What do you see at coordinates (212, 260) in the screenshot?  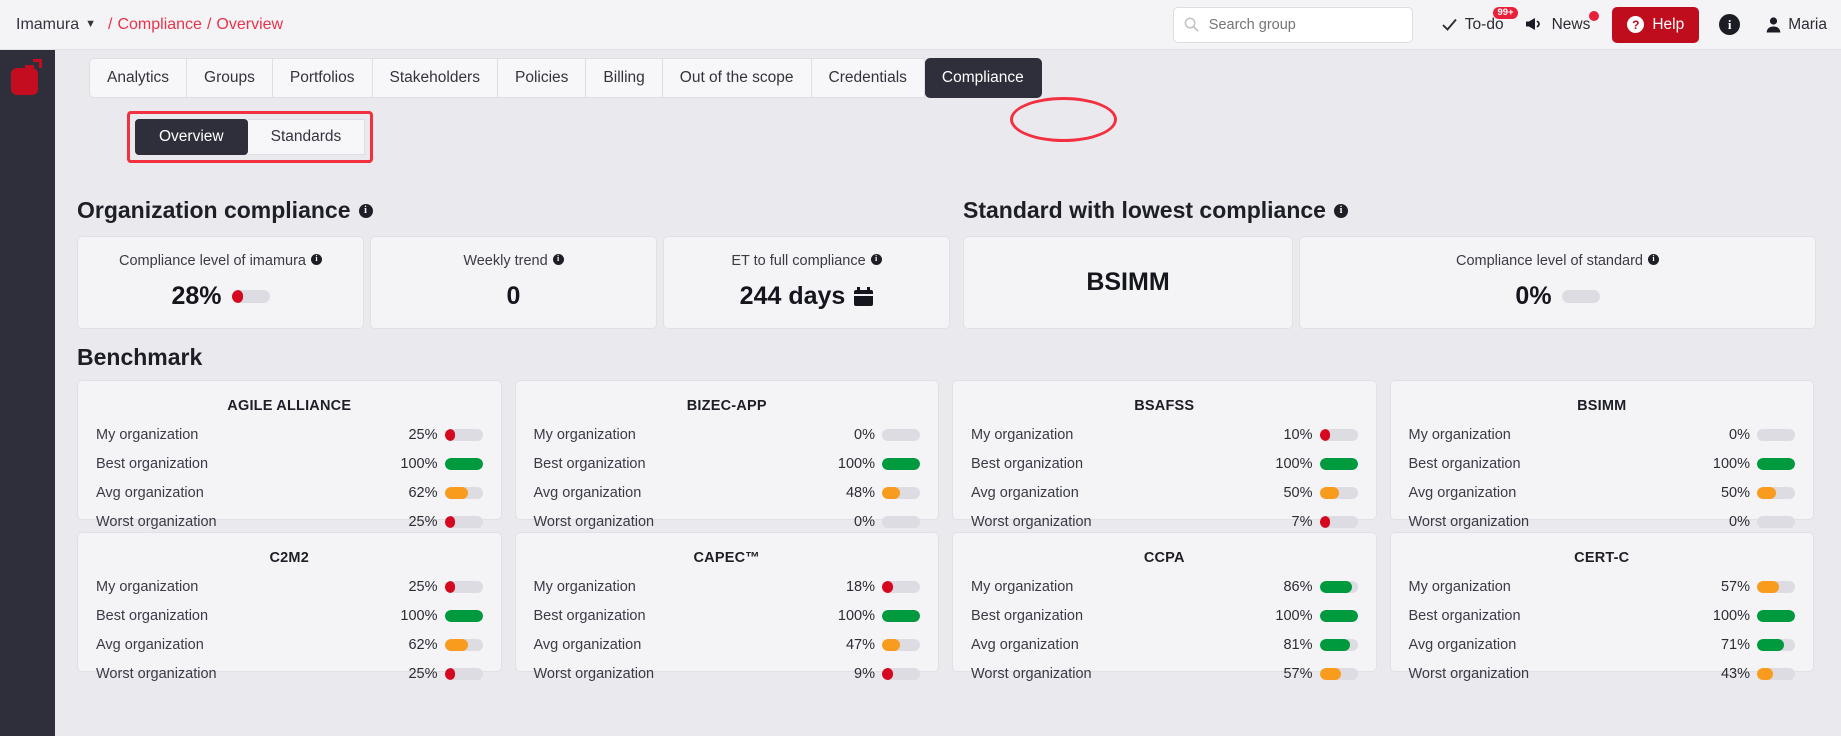 I see `kpi-label-text: Compliance level of imamura` at bounding box center [212, 260].